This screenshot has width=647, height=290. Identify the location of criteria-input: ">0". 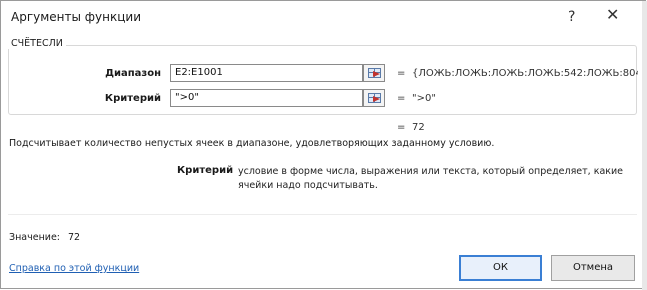
(266, 98).